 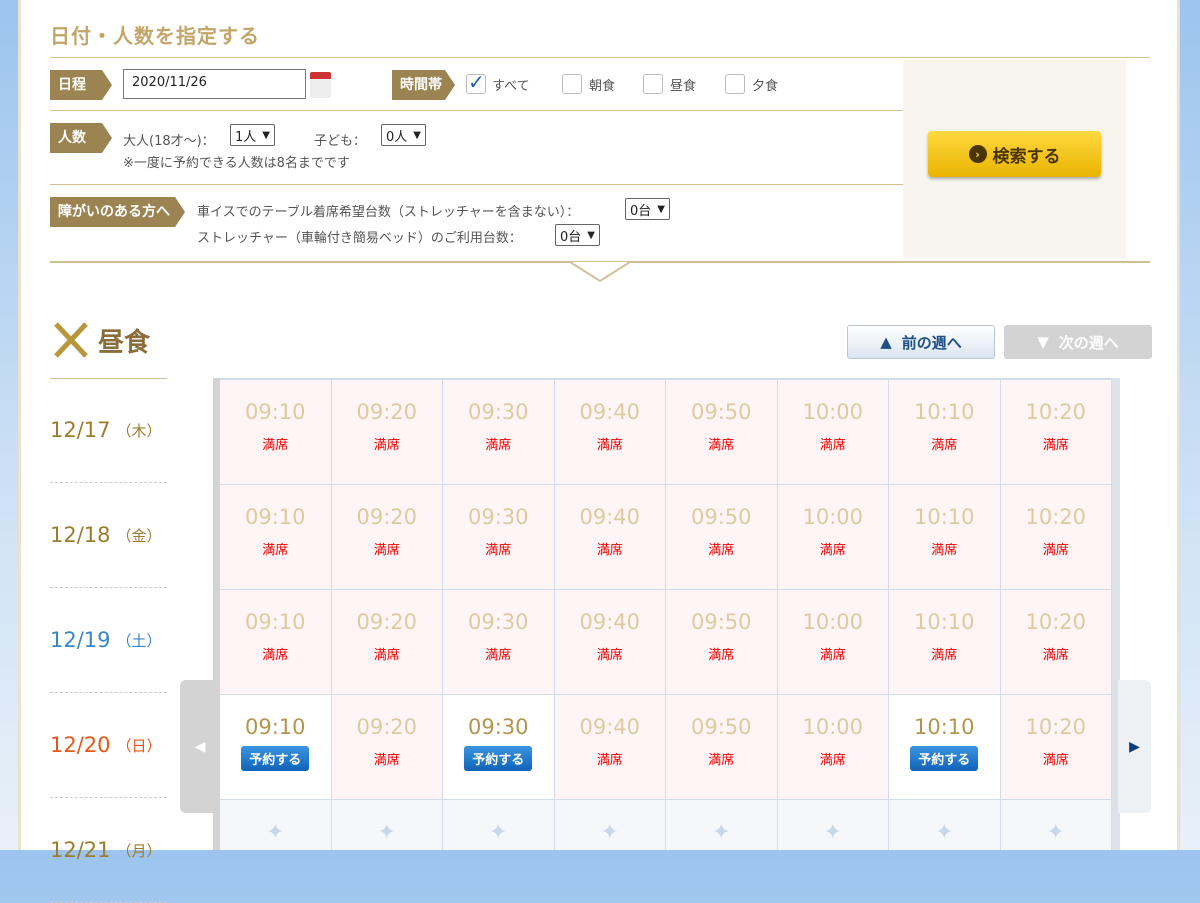 I want to click on child-label: 子ども：, so click(x=340, y=141).